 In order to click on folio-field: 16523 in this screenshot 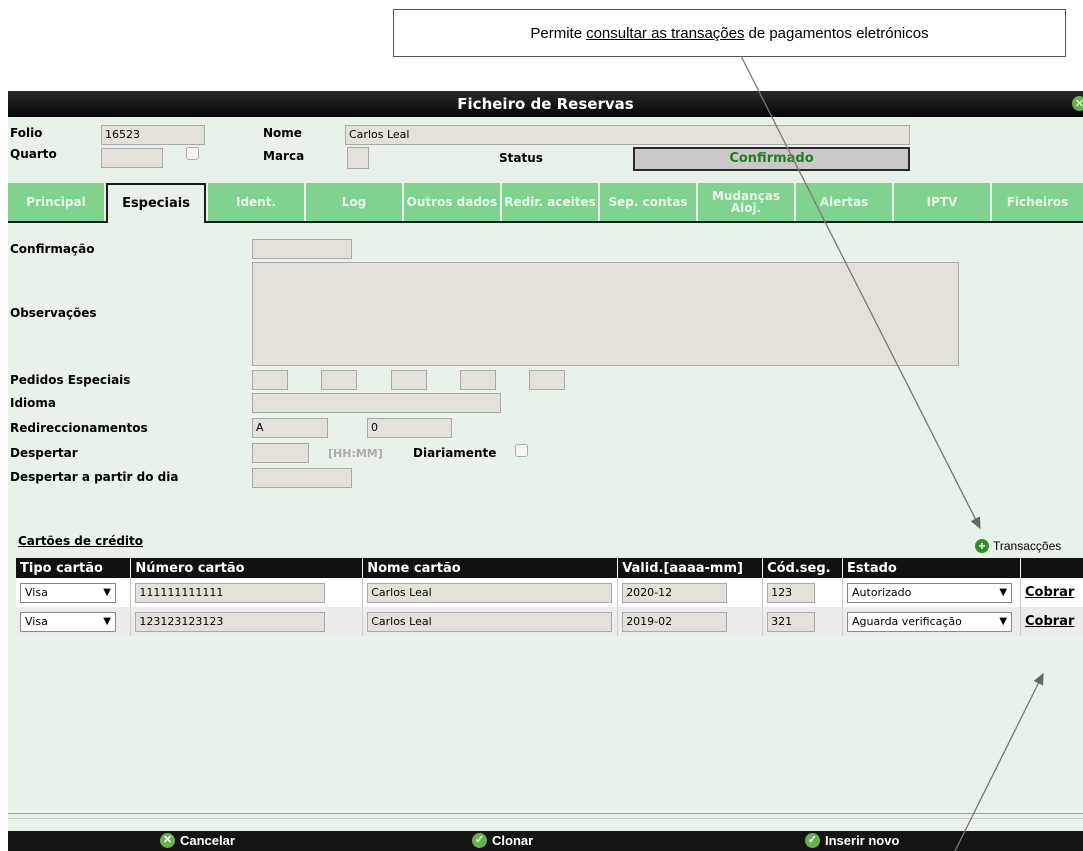, I will do `click(153, 135)`.